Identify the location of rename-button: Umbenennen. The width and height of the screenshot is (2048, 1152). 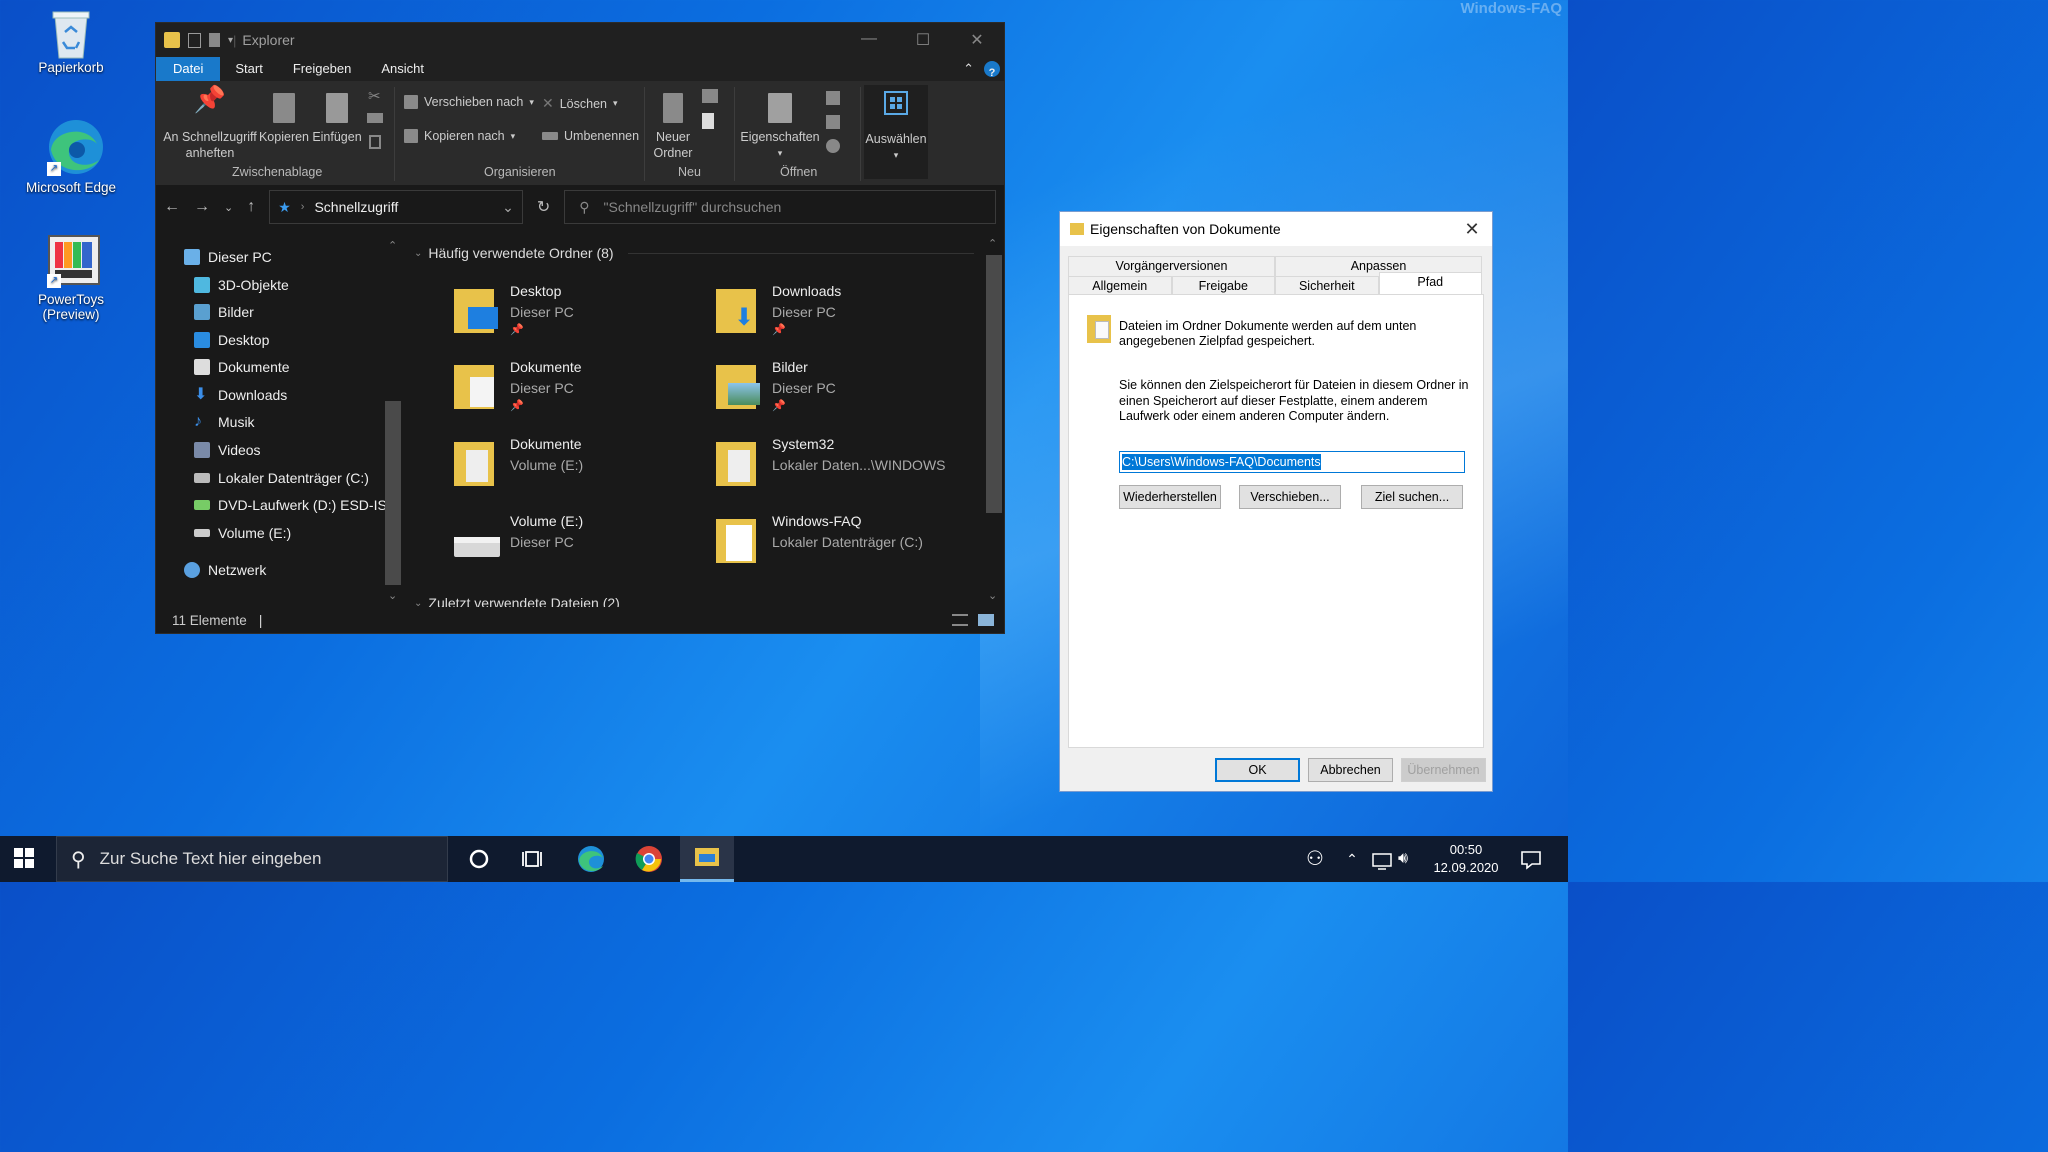
(590, 136).